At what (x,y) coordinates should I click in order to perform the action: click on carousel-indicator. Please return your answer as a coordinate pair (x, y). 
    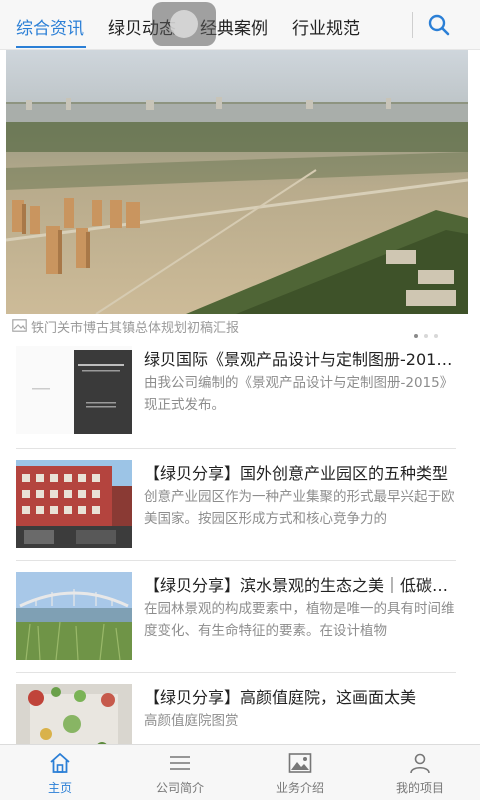
    Looking at the image, I should click on (429, 332).